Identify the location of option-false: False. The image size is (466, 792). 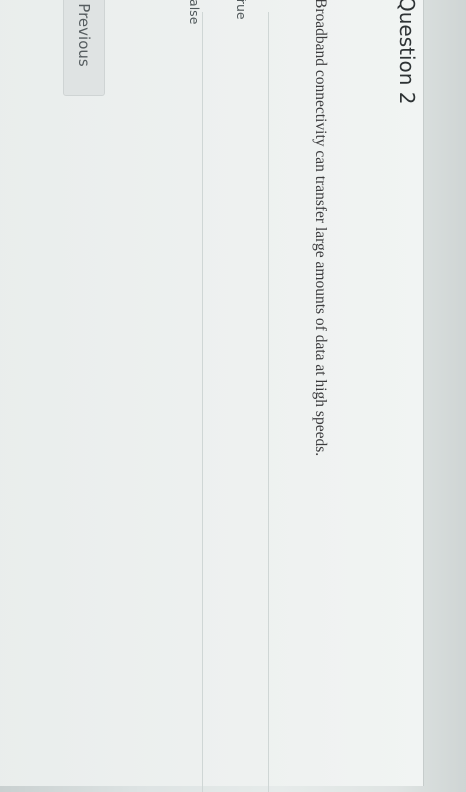
(194, 12).